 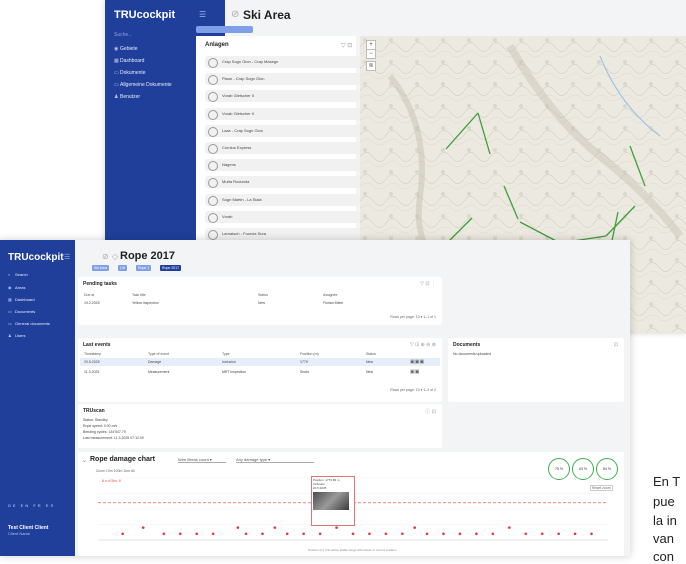 What do you see at coordinates (10, 335) in the screenshot?
I see `user-icon: ♟` at bounding box center [10, 335].